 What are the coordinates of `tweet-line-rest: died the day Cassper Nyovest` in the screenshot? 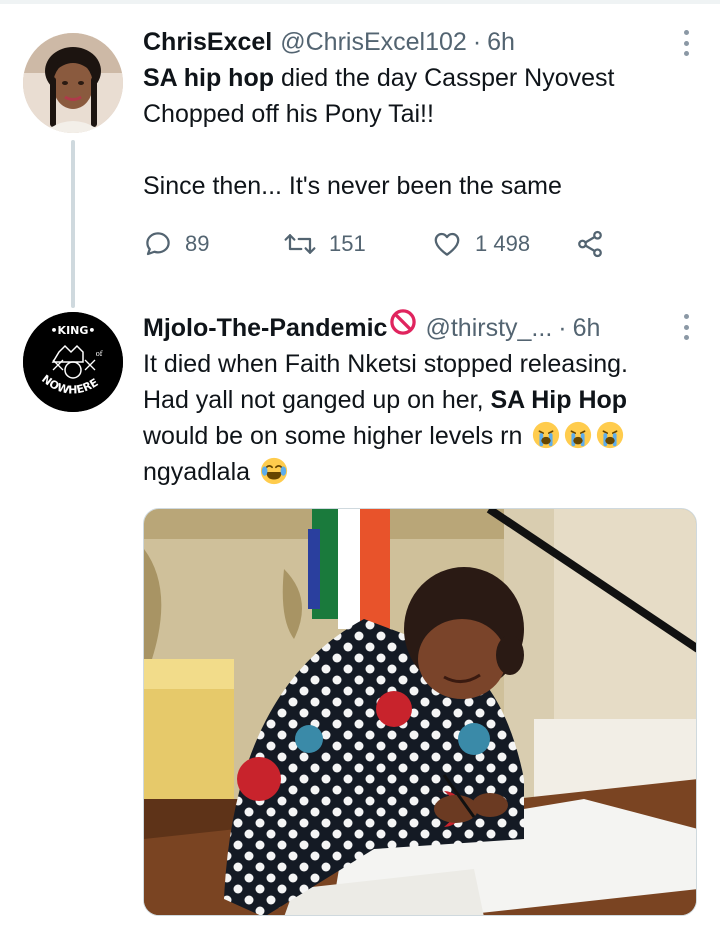 It's located at (444, 78).